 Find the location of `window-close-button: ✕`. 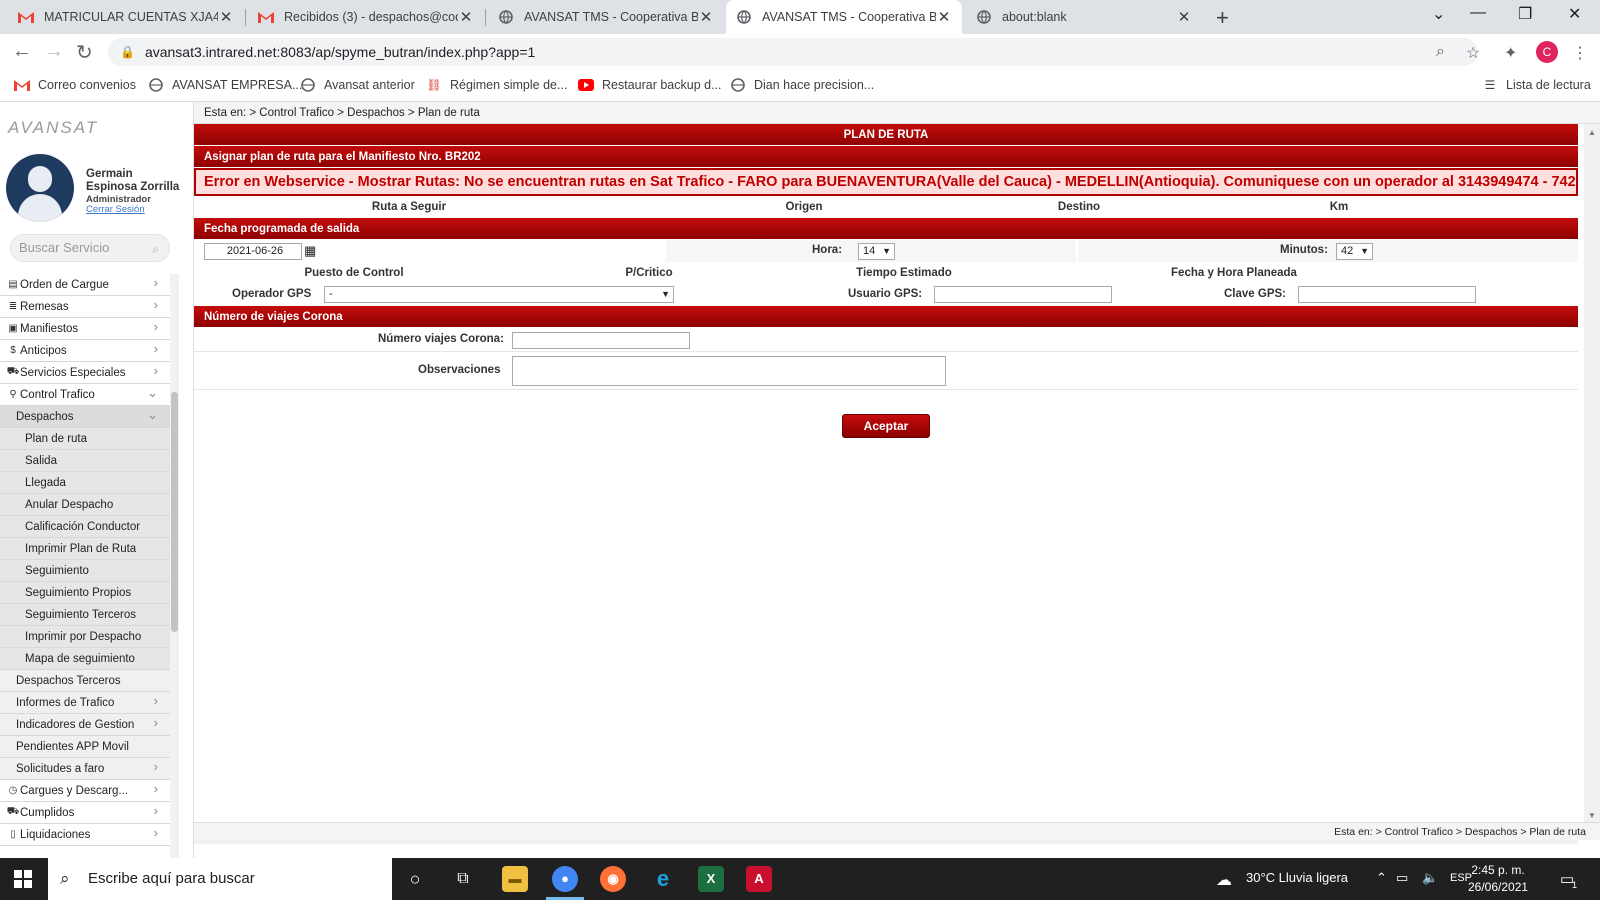

window-close-button: ✕ is located at coordinates (1574, 14).